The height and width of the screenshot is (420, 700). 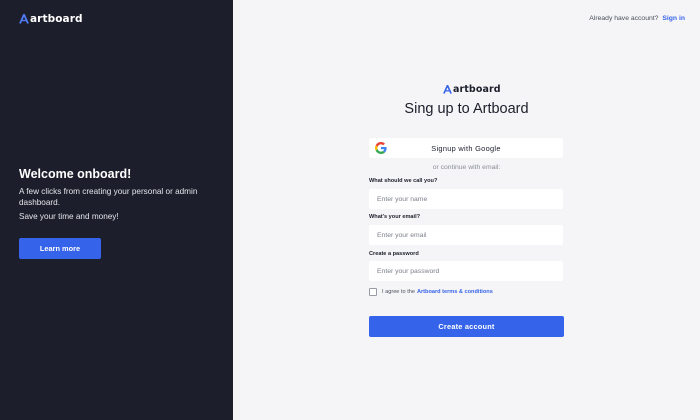 What do you see at coordinates (466, 167) in the screenshot?
I see `divider-text: or continue with email:` at bounding box center [466, 167].